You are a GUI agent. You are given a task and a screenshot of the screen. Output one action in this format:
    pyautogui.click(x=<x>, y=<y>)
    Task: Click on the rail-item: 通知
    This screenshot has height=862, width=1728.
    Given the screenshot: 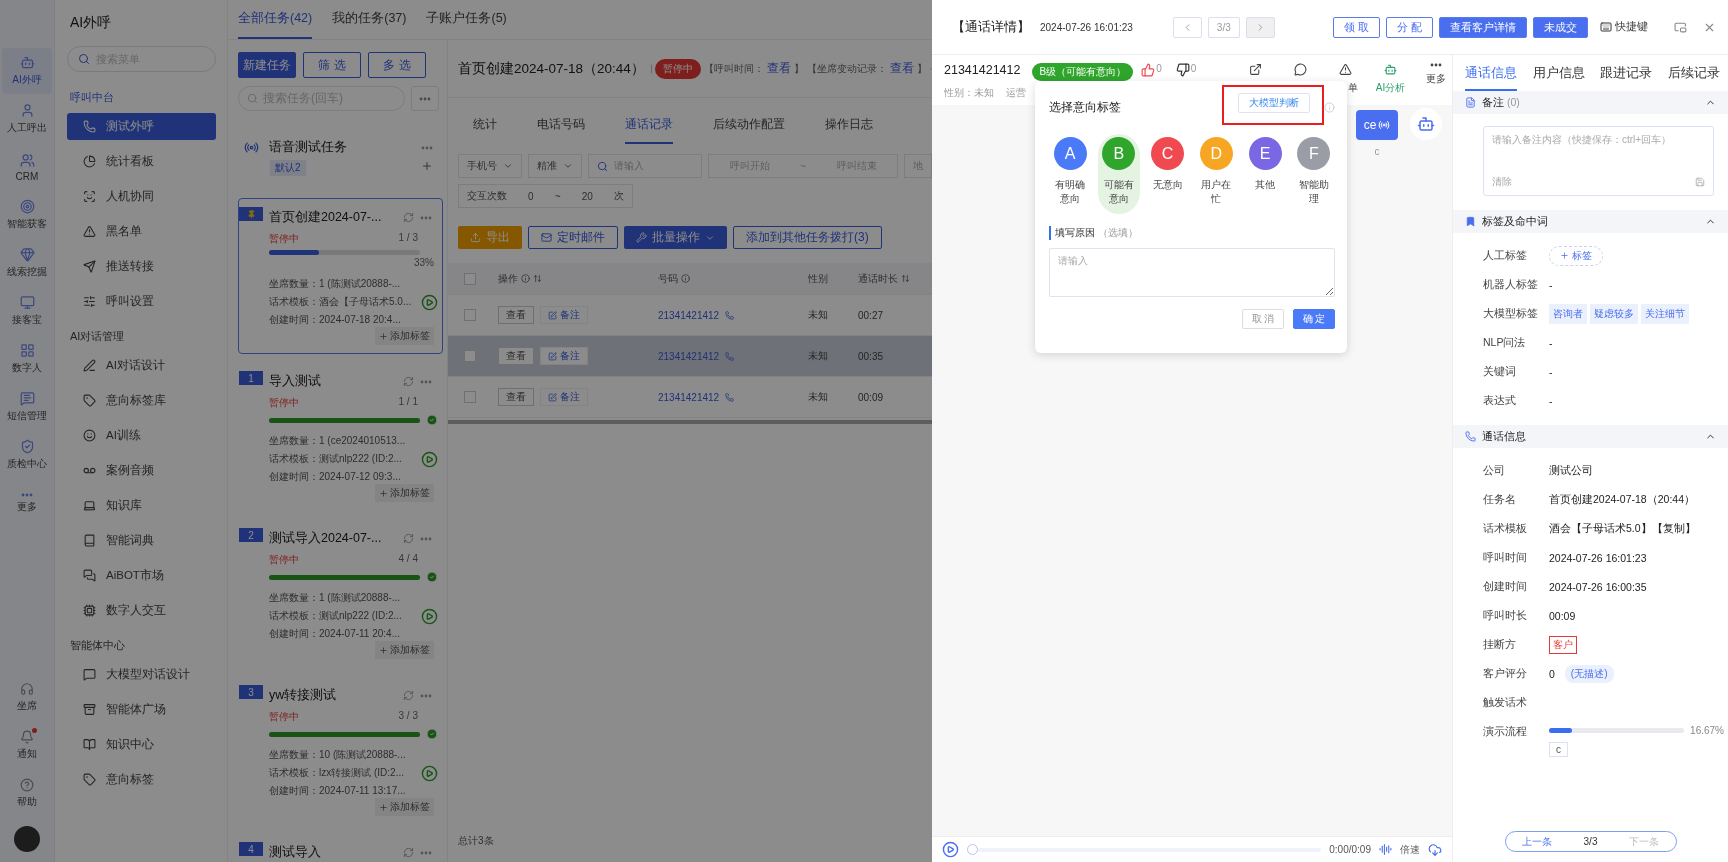 What is the action you would take?
    pyautogui.click(x=27, y=745)
    